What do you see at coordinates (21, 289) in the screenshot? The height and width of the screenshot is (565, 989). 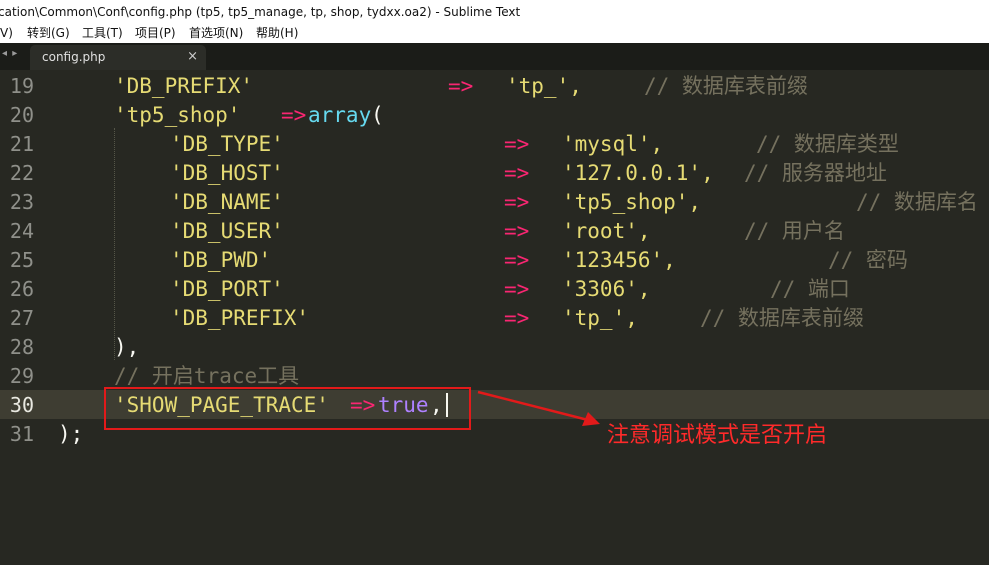 I see `line-number: 26` at bounding box center [21, 289].